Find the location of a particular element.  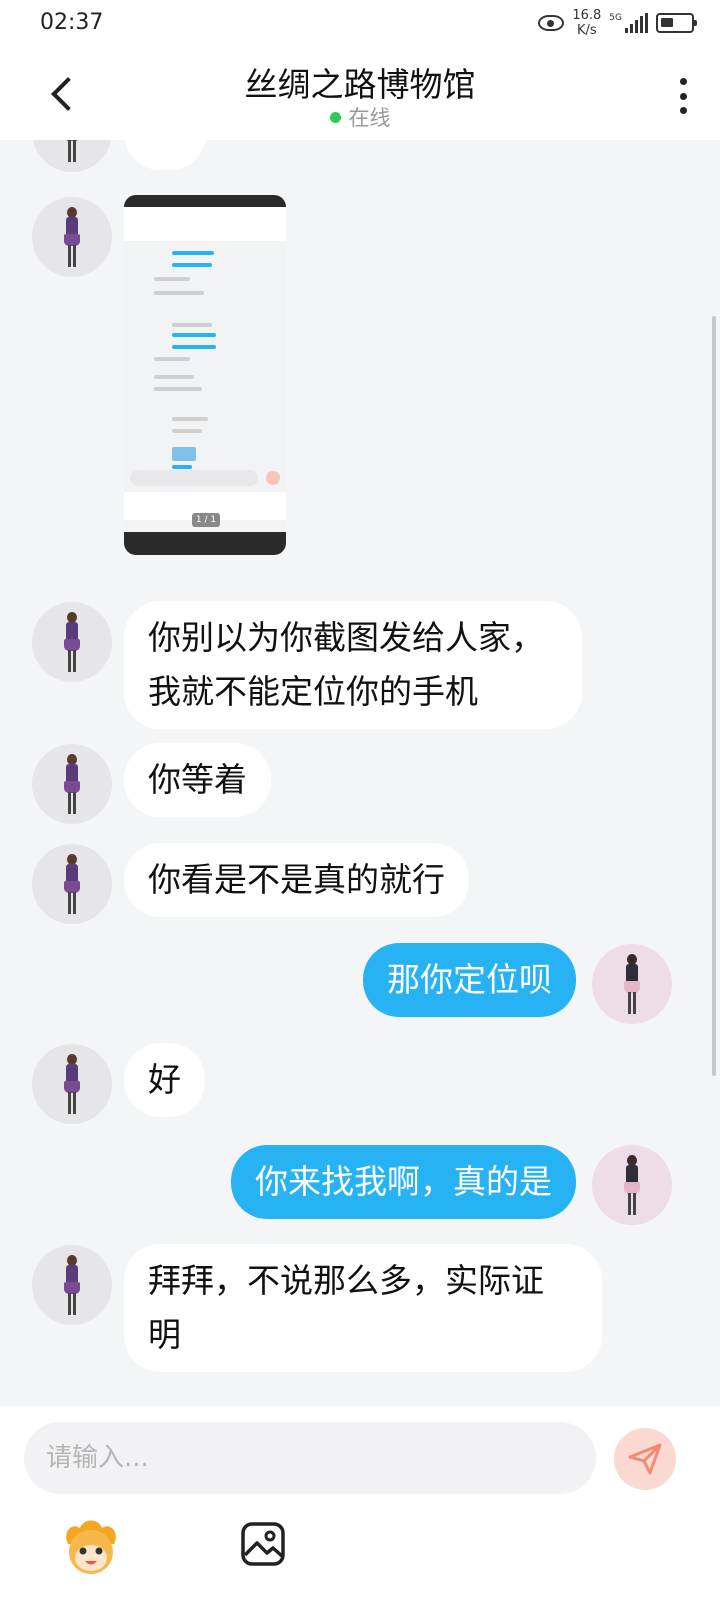

my-message-bubble: 那你定位呗 is located at coordinates (469, 980).